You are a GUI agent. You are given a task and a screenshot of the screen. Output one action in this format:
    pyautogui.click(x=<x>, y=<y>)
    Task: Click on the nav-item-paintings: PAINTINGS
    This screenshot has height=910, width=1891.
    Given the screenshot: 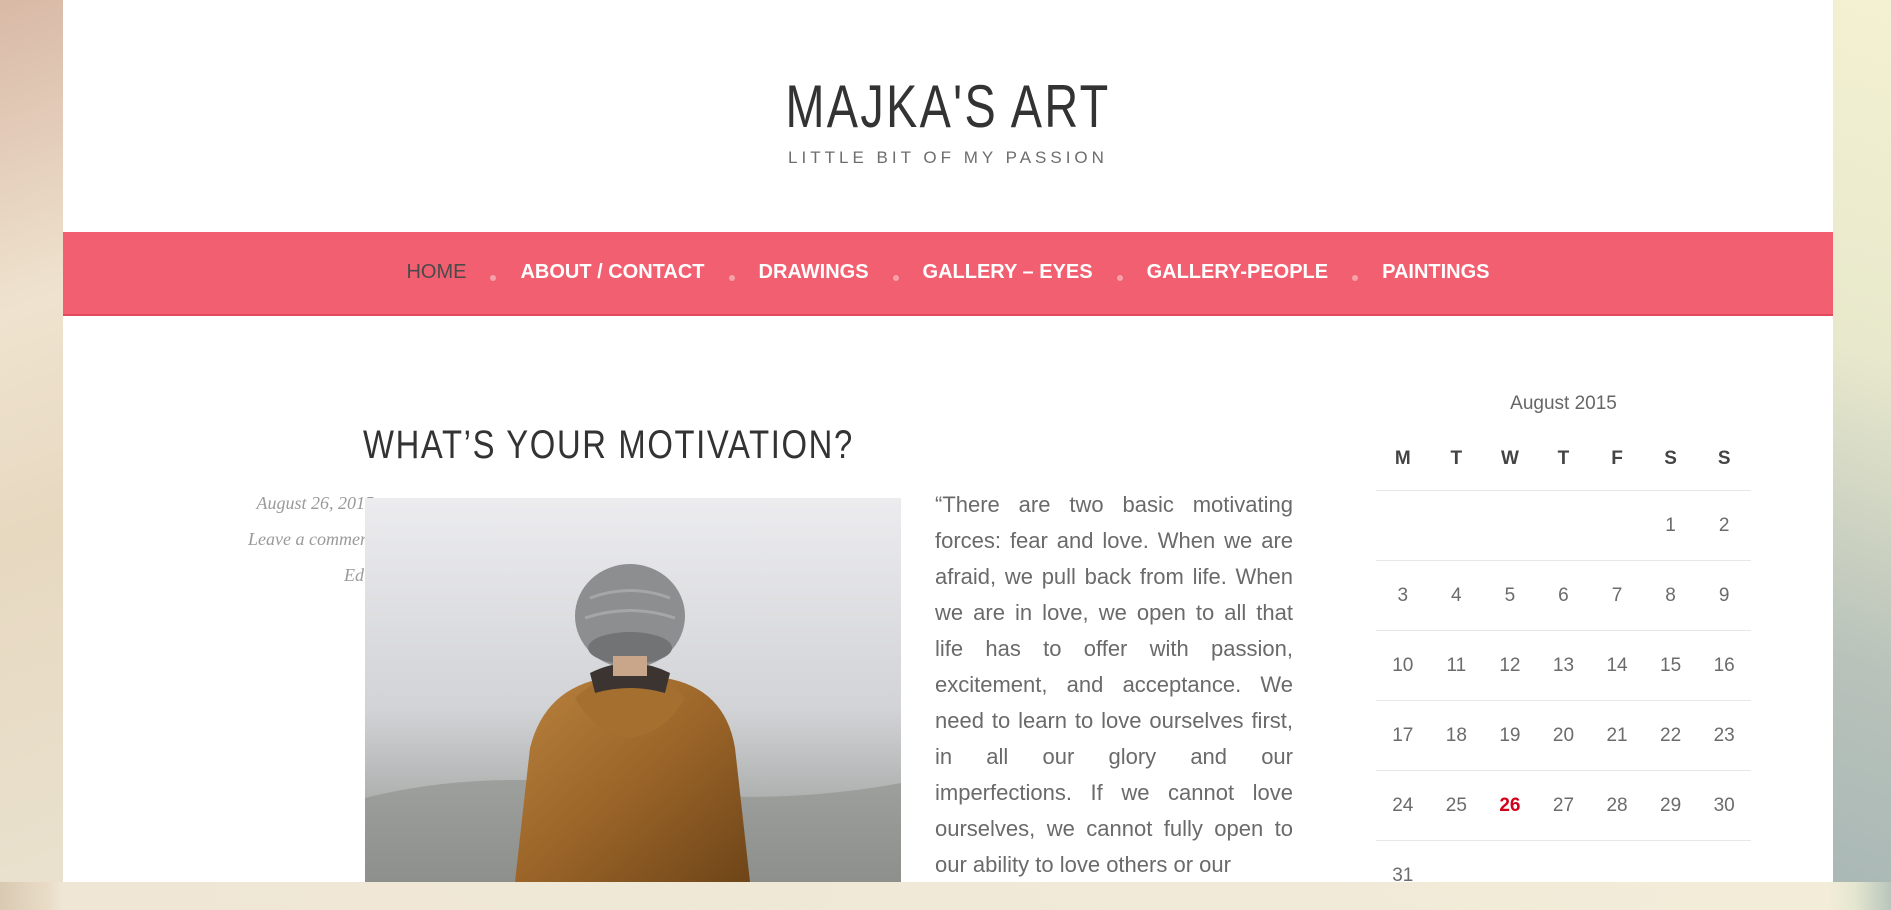 What is the action you would take?
    pyautogui.click(x=1435, y=272)
    